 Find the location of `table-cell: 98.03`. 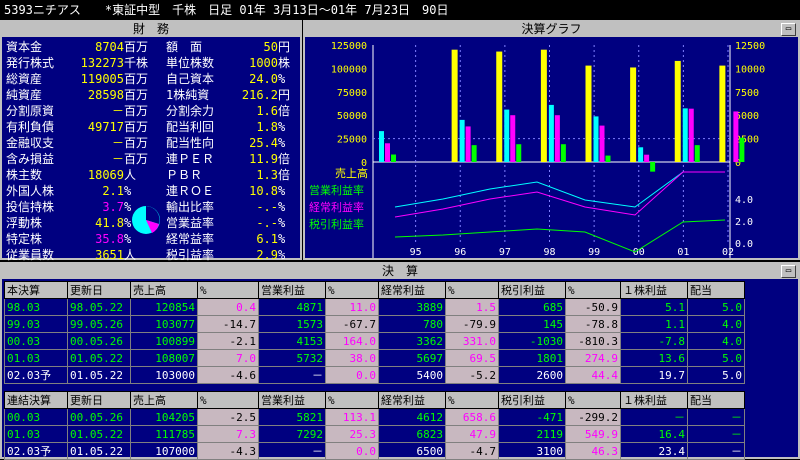

table-cell: 98.03 is located at coordinates (36, 307).